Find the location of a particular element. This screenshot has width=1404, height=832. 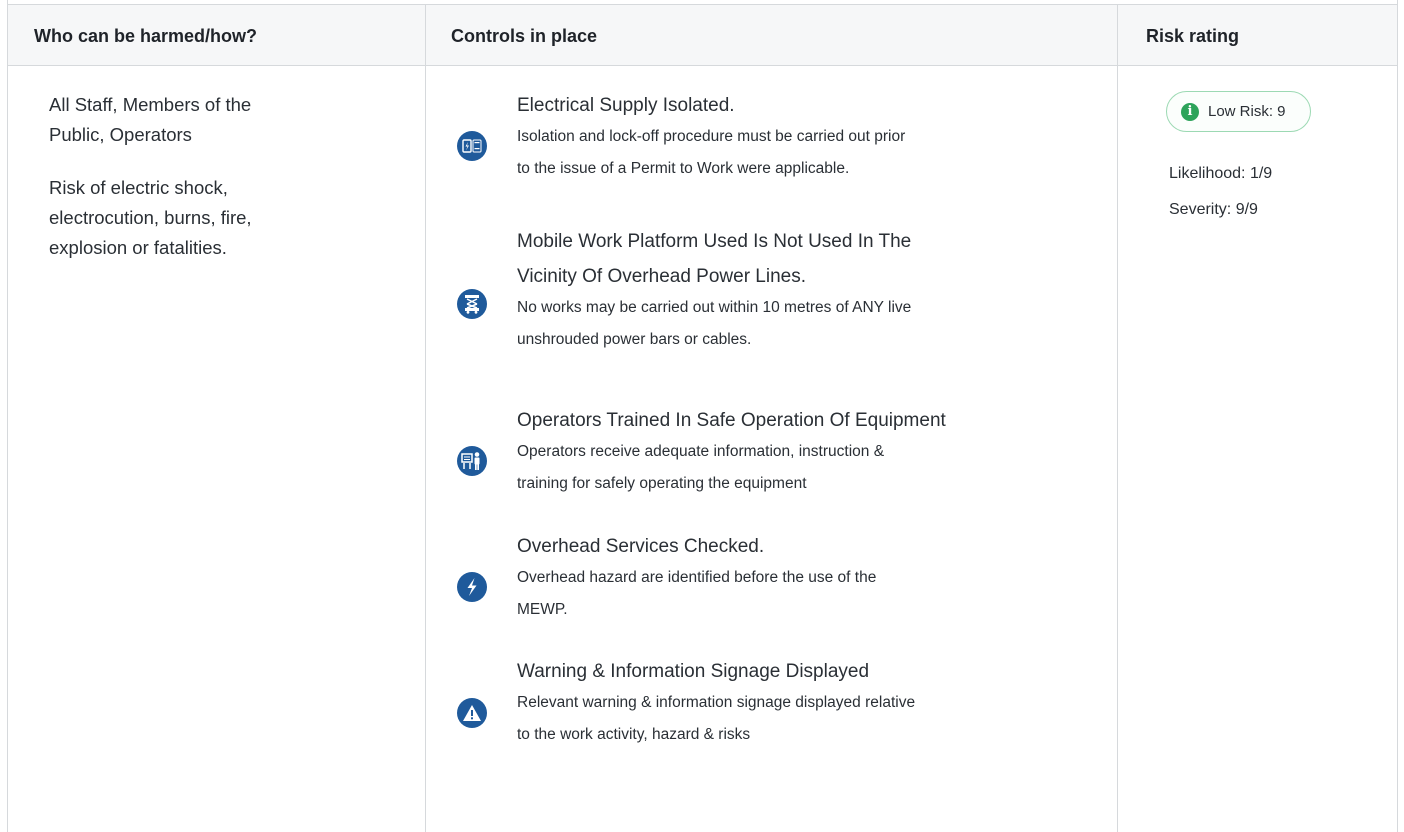

affected-people-line: Public, Operators is located at coordinates (120, 134).